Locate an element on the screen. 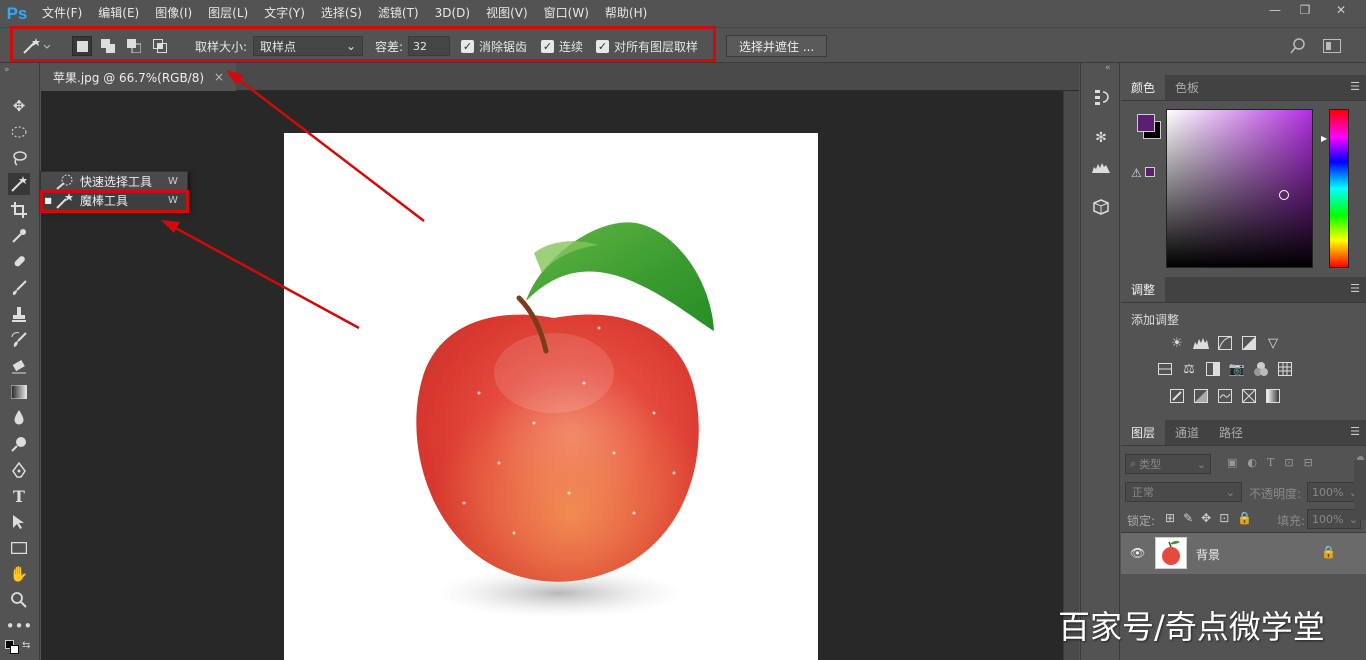 The height and width of the screenshot is (660, 1366). tab-channels: 通道 is located at coordinates (1187, 432).